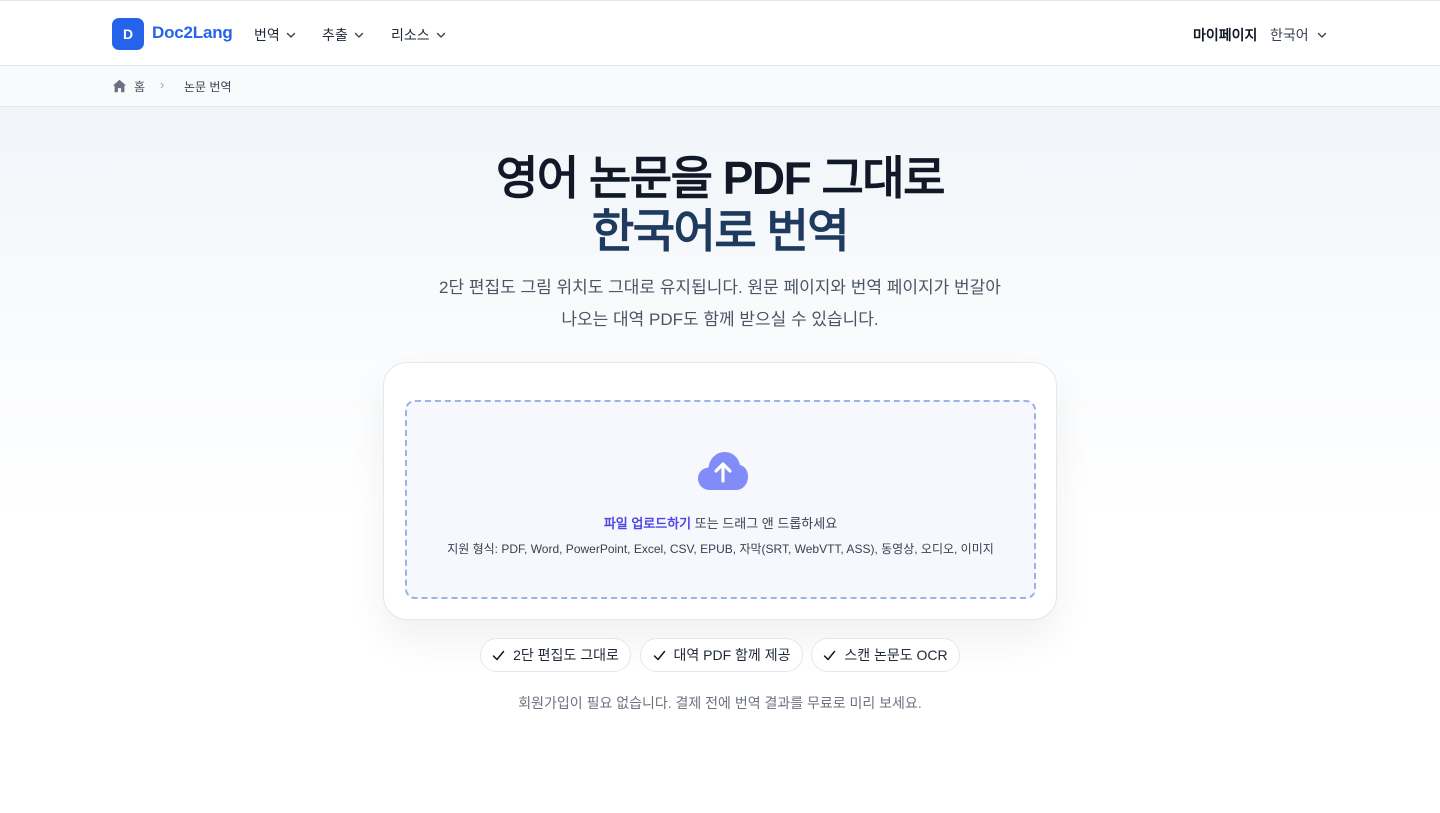 The image size is (1440, 813). I want to click on nav-extract: 추출, so click(343, 35).